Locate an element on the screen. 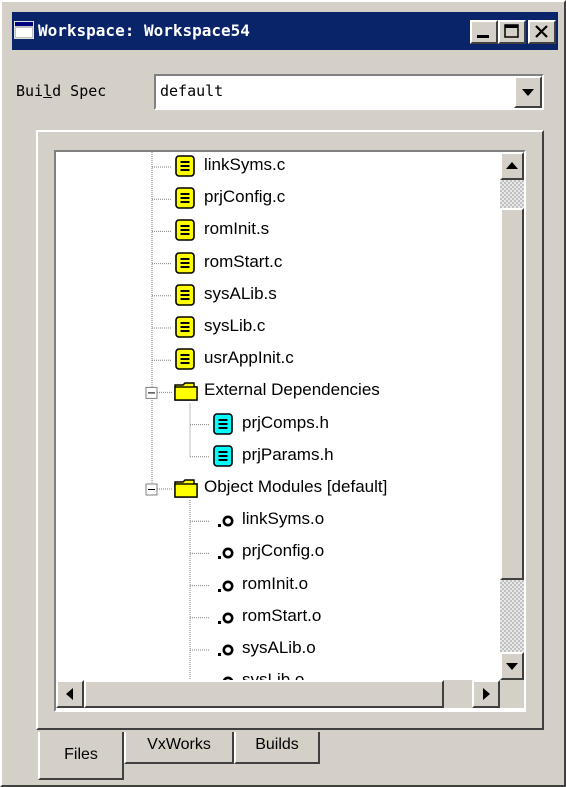  tree-item-label: prjConfig.c is located at coordinates (245, 197).